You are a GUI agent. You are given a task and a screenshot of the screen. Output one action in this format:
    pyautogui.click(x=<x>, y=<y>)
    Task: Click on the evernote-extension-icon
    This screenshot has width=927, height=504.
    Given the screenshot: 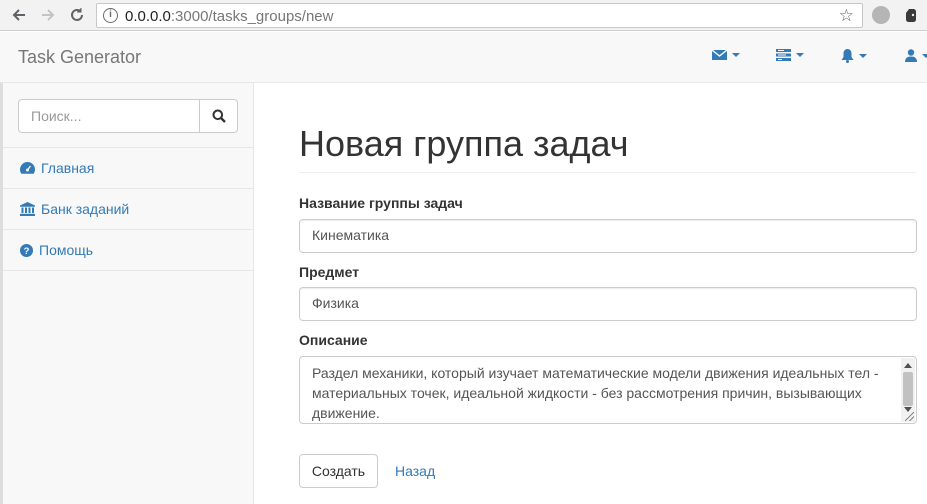 What is the action you would take?
    pyautogui.click(x=911, y=15)
    